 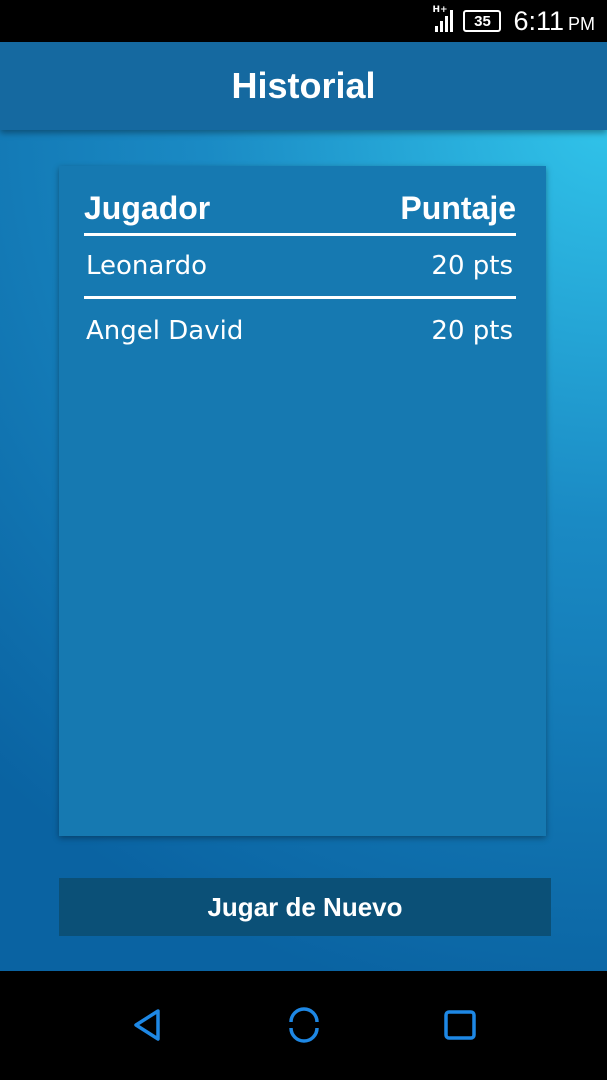 I want to click on battery-icon: 35, so click(x=482, y=21).